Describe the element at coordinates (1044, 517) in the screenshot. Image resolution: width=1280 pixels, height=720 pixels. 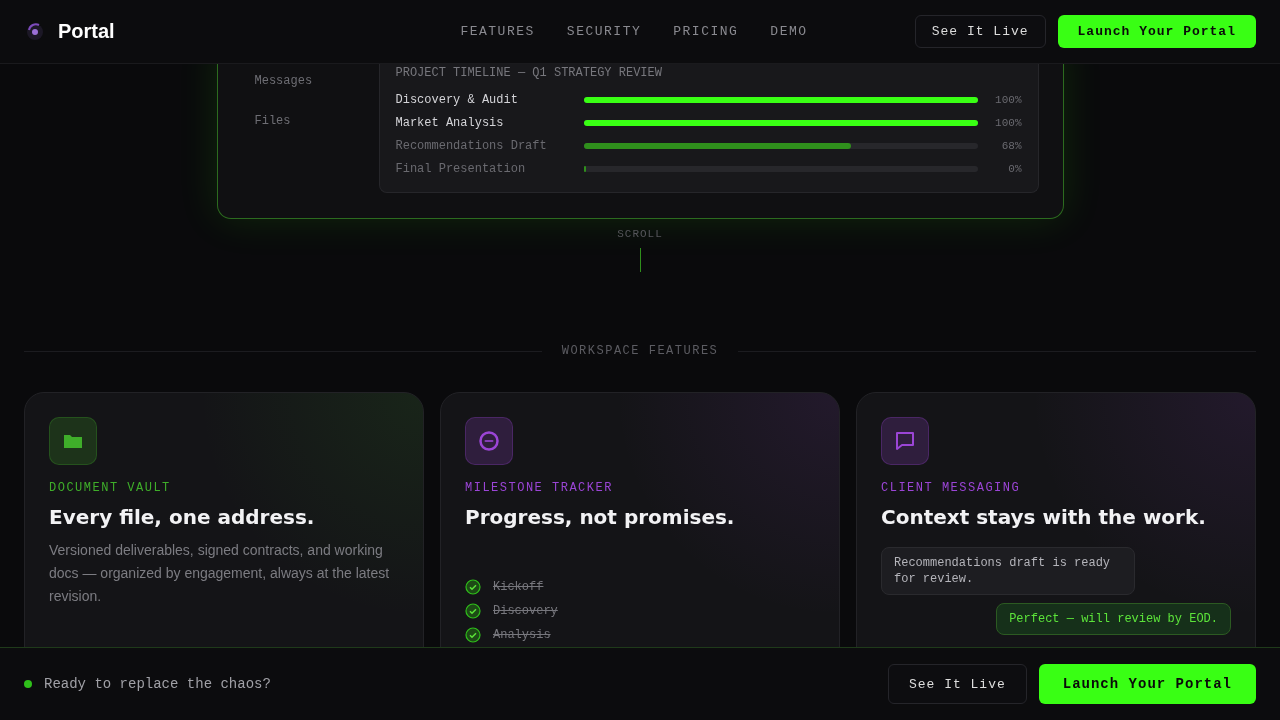
I see `feature-title: Context stays with the work.` at that location.